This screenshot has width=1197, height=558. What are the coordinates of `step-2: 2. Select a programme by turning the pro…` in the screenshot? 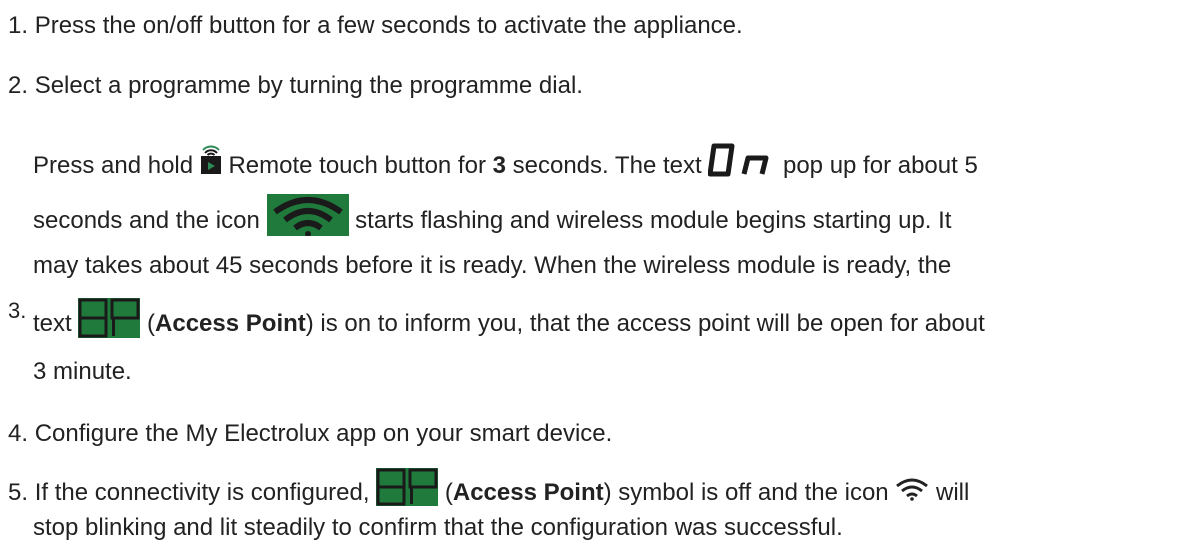 It's located at (295, 86).